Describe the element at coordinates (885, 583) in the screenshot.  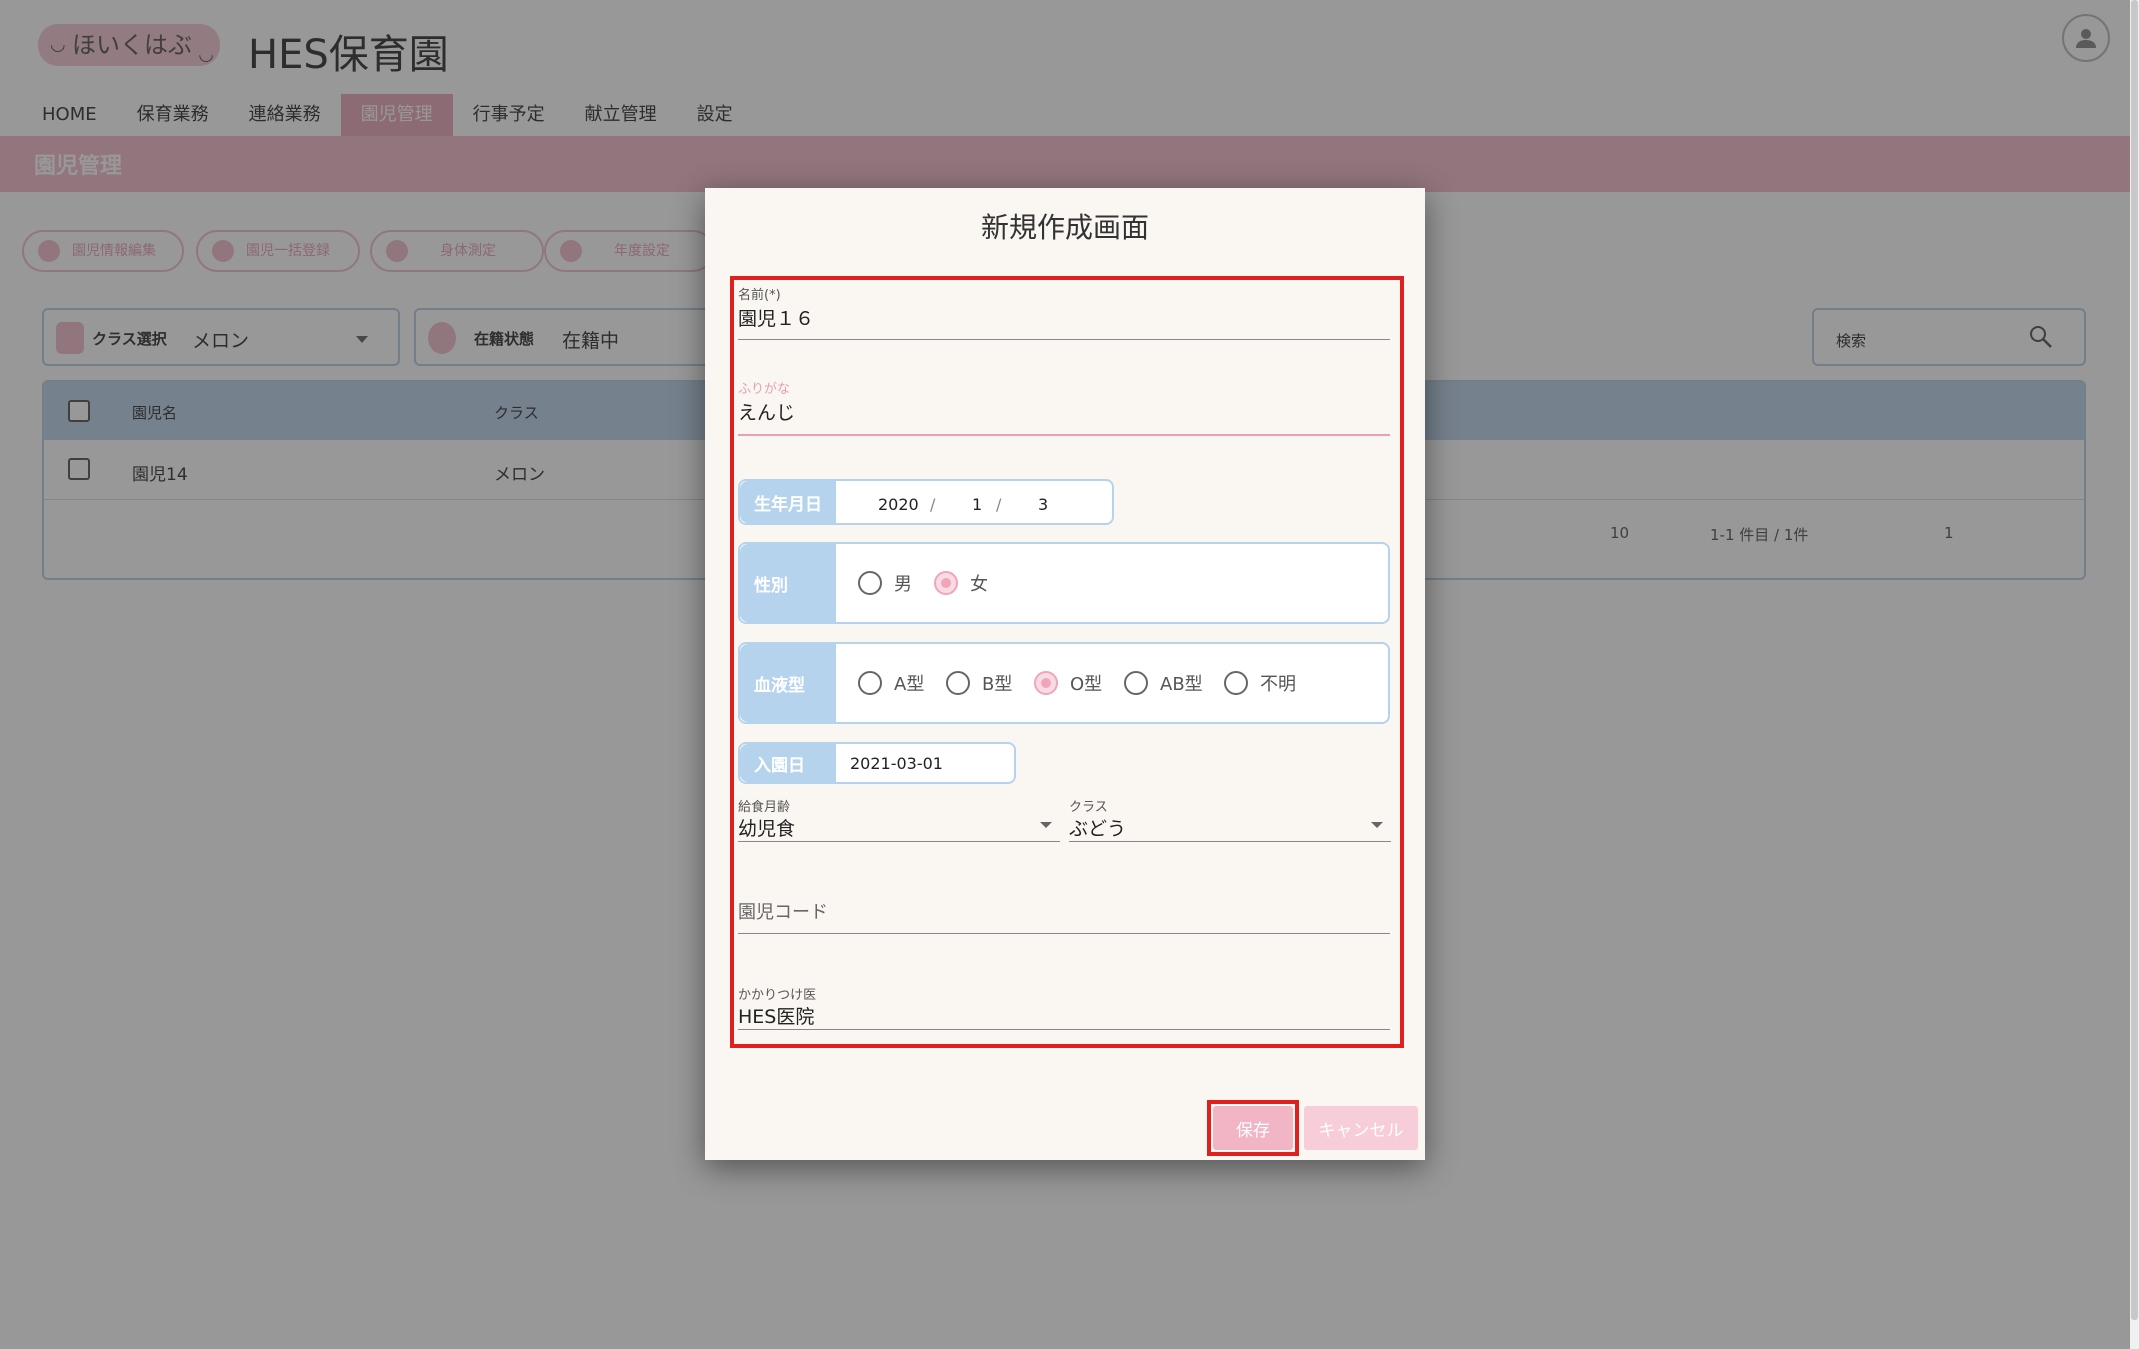
I see `gender-male-radio: 男` at that location.